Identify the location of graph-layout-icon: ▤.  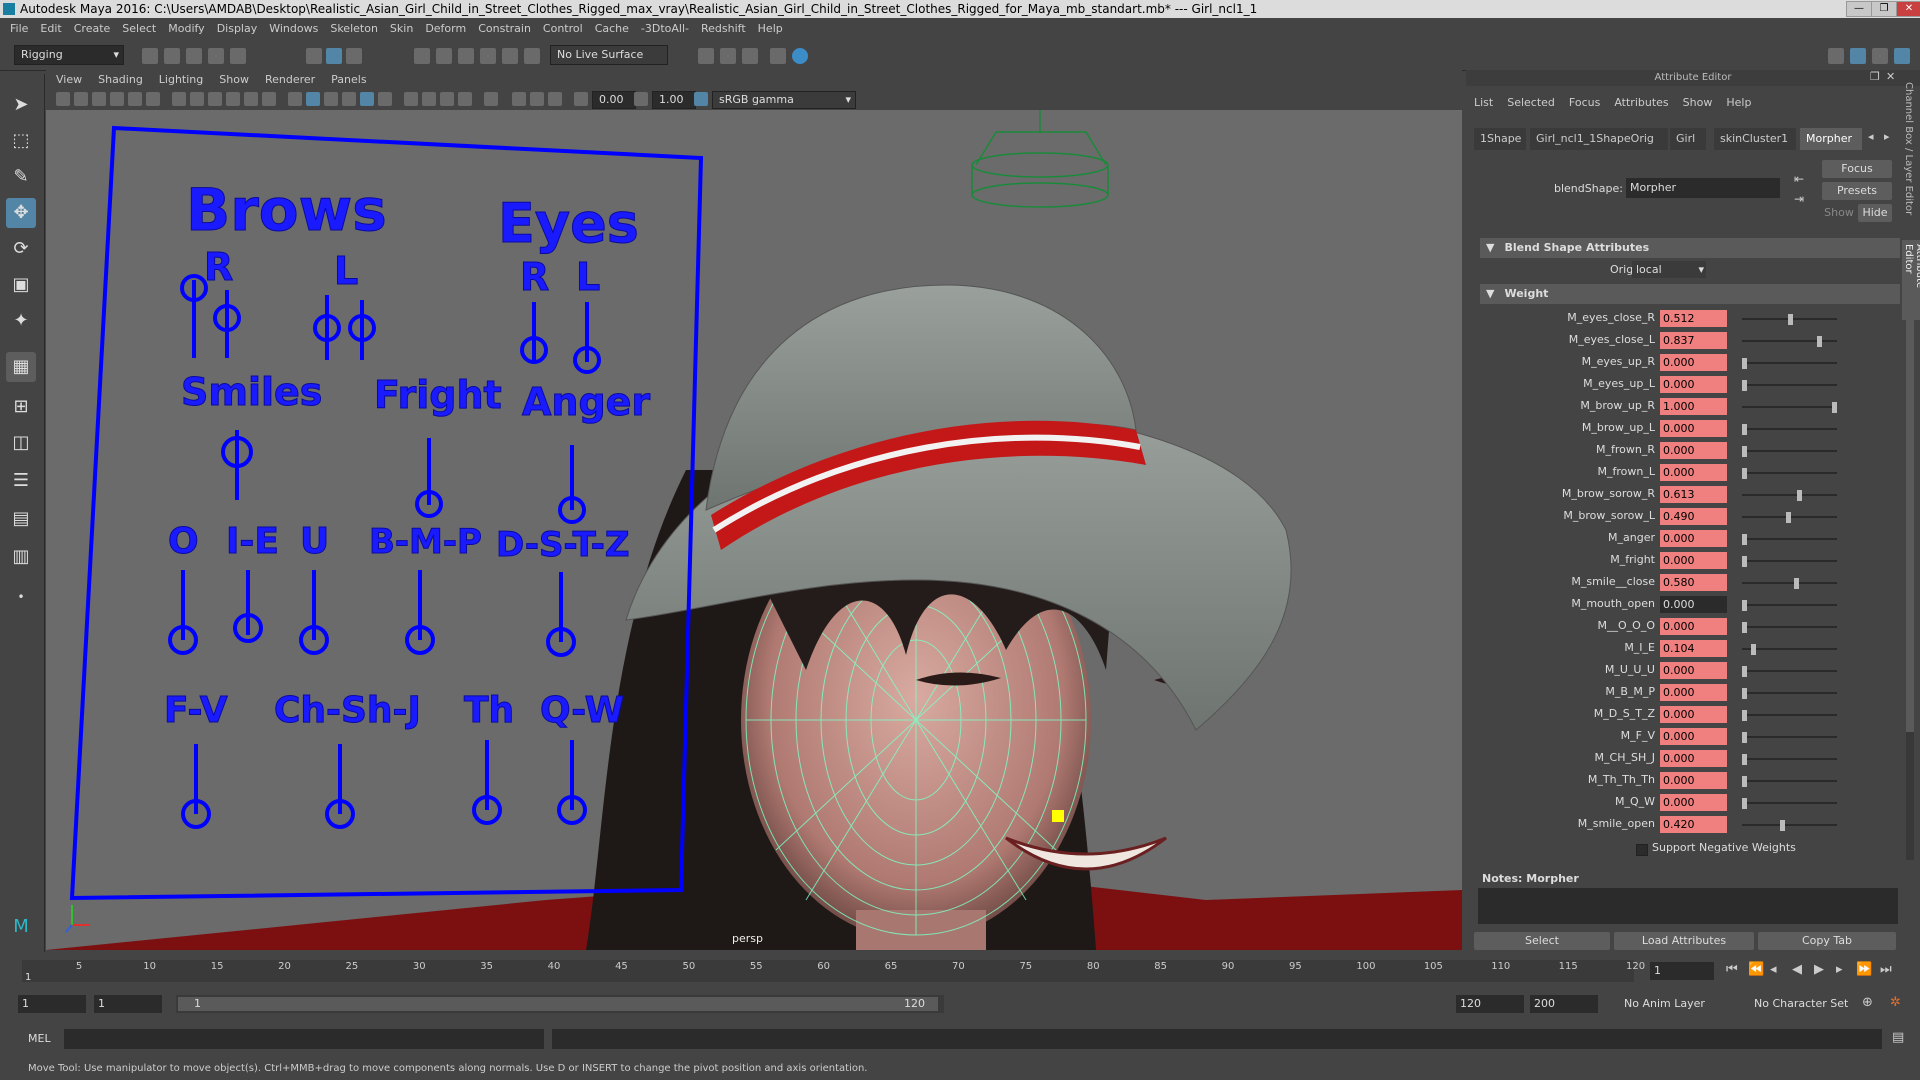
(21, 519).